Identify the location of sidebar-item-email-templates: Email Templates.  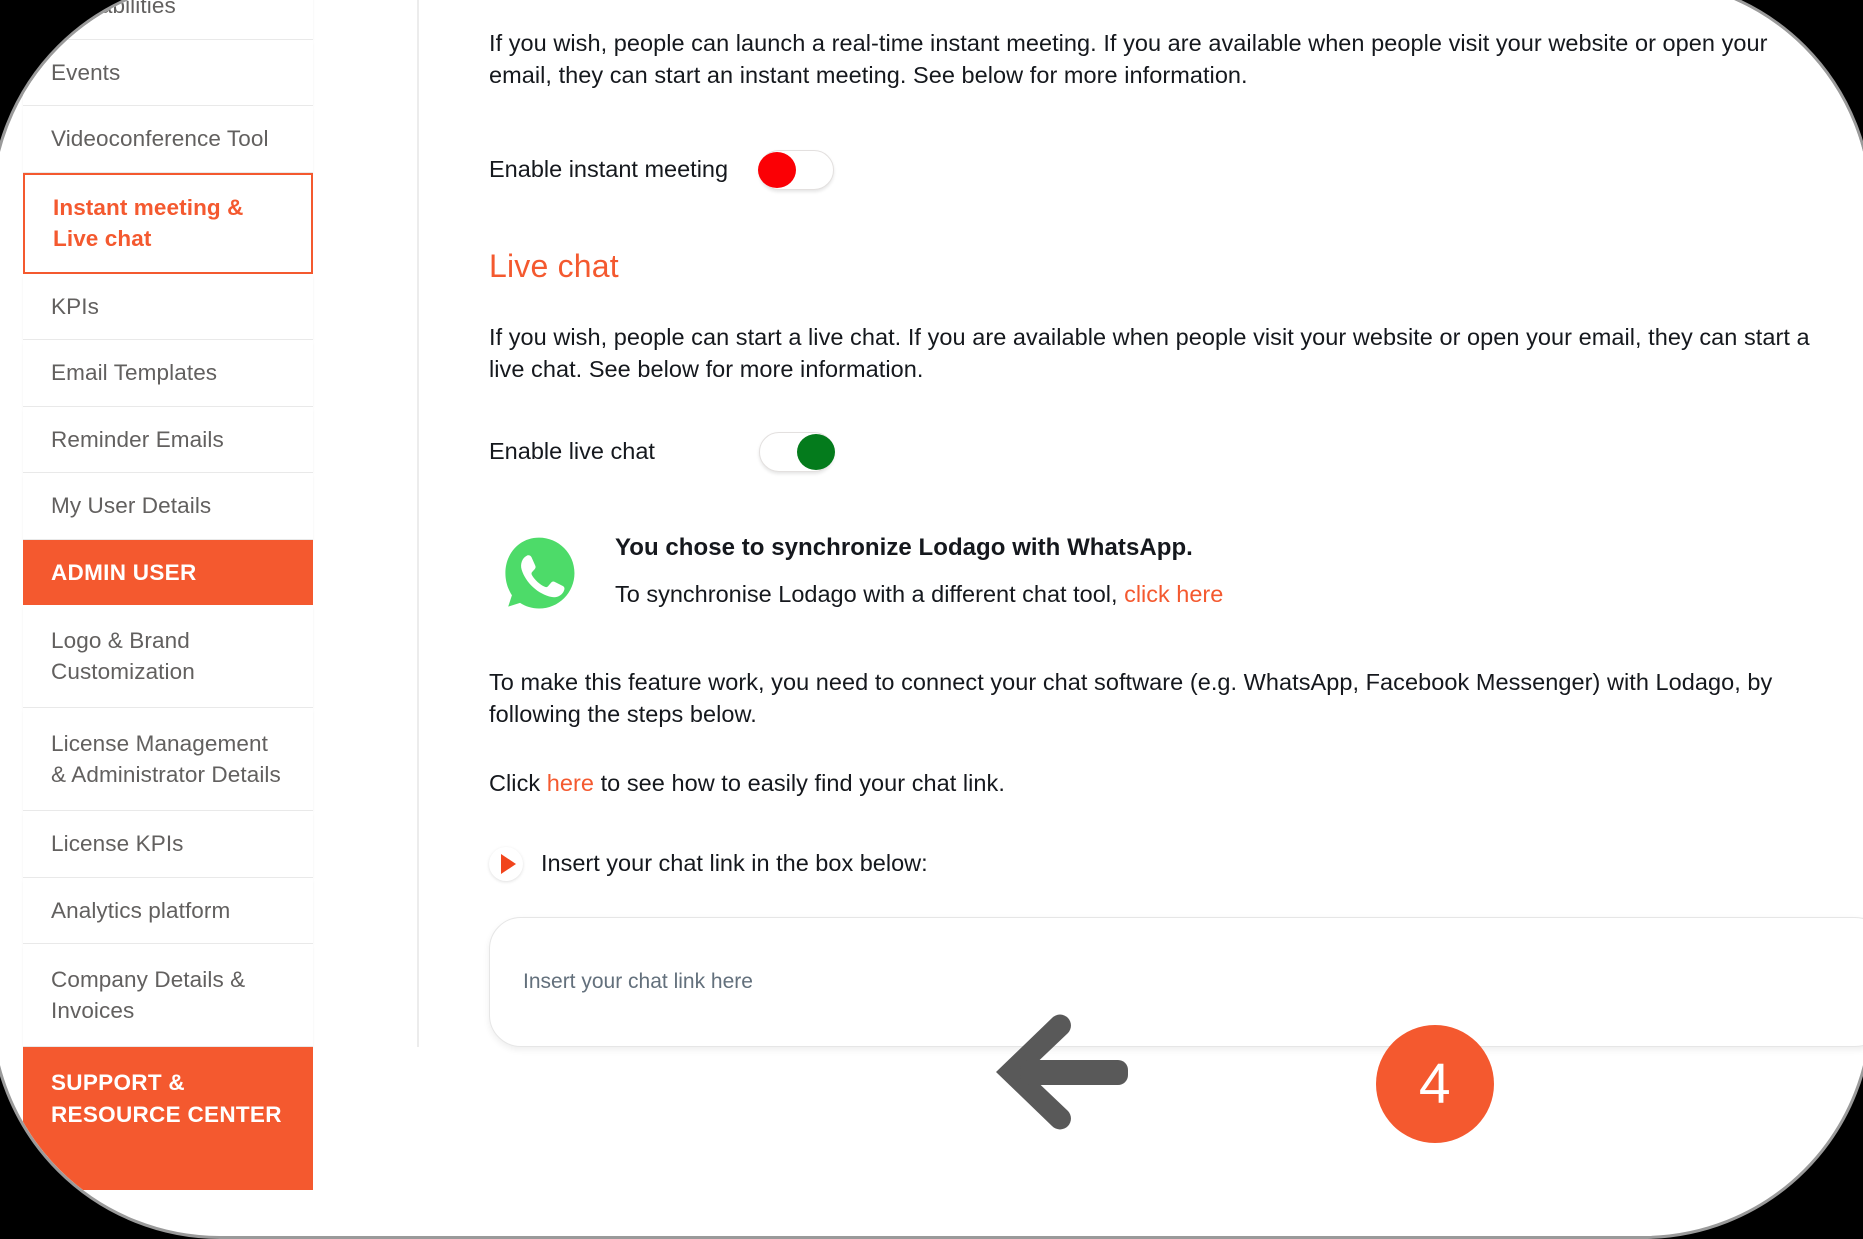
(168, 373).